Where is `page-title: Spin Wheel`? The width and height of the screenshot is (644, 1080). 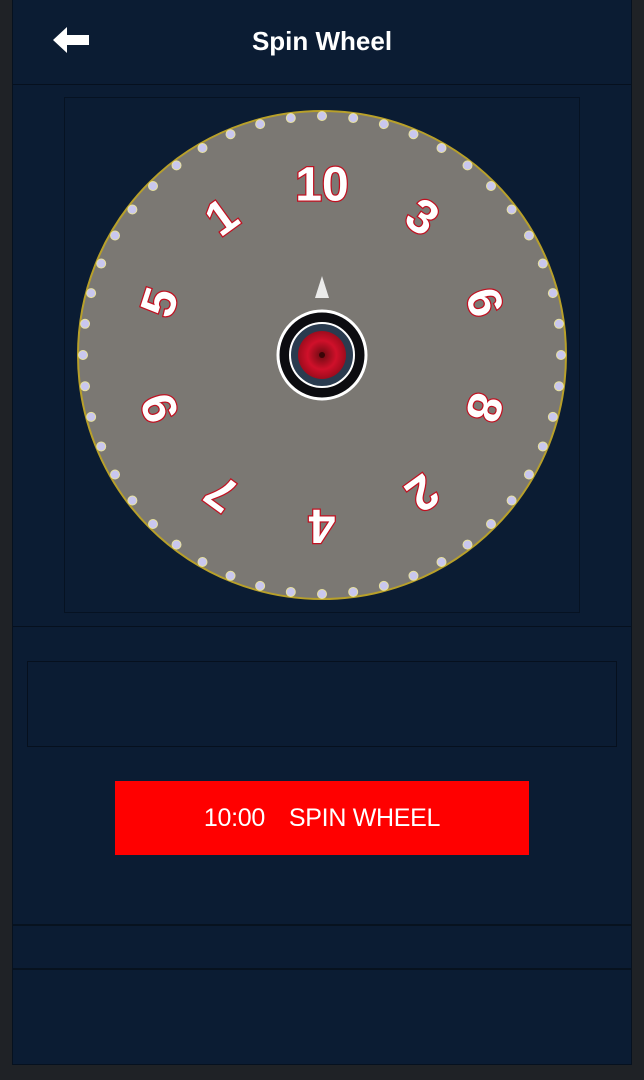
page-title: Spin Wheel is located at coordinates (322, 41).